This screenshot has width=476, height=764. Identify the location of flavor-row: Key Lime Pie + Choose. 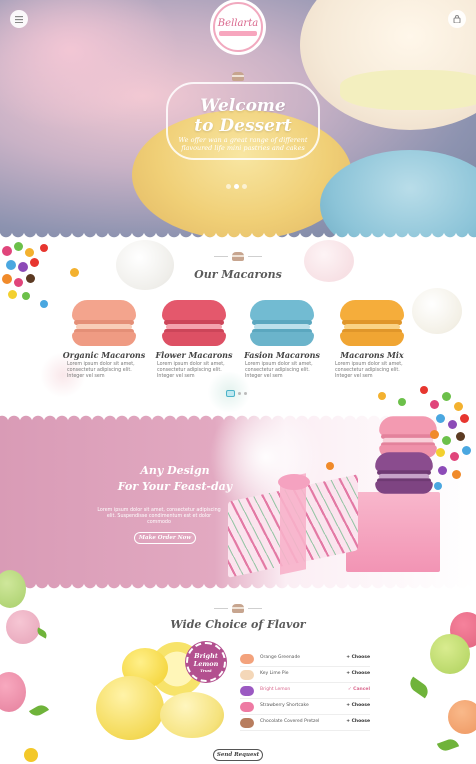
(305, 675).